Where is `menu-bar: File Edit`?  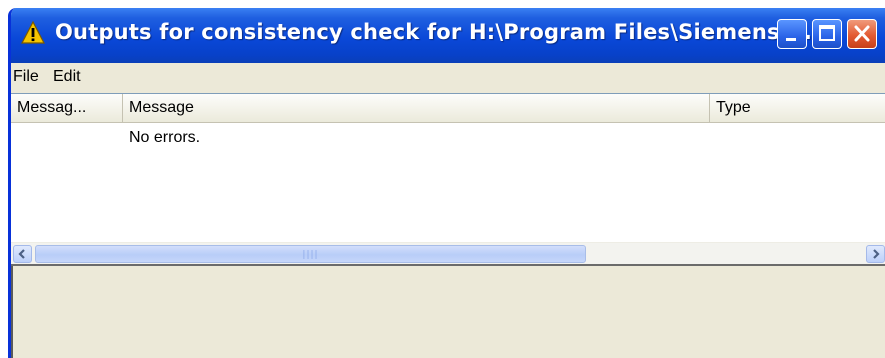 menu-bar: File Edit is located at coordinates (448, 77).